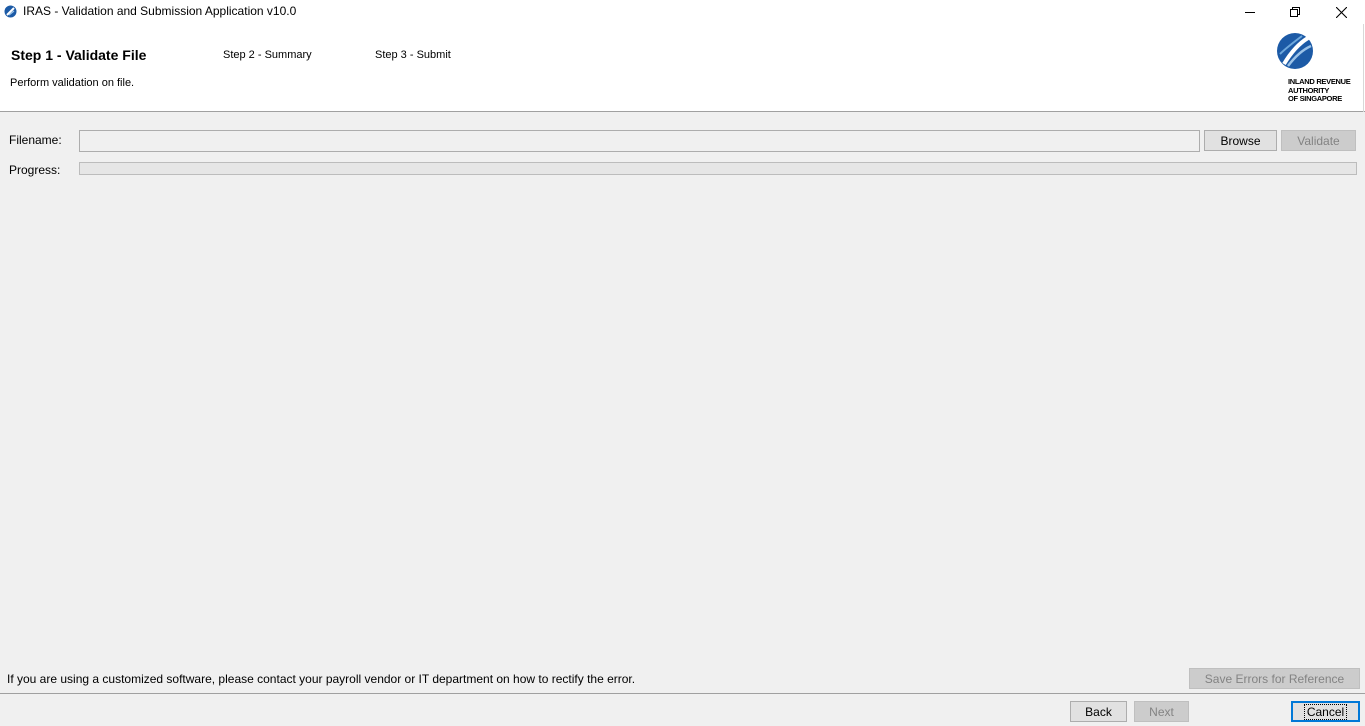  I want to click on filename-label: Filename:, so click(35, 140).